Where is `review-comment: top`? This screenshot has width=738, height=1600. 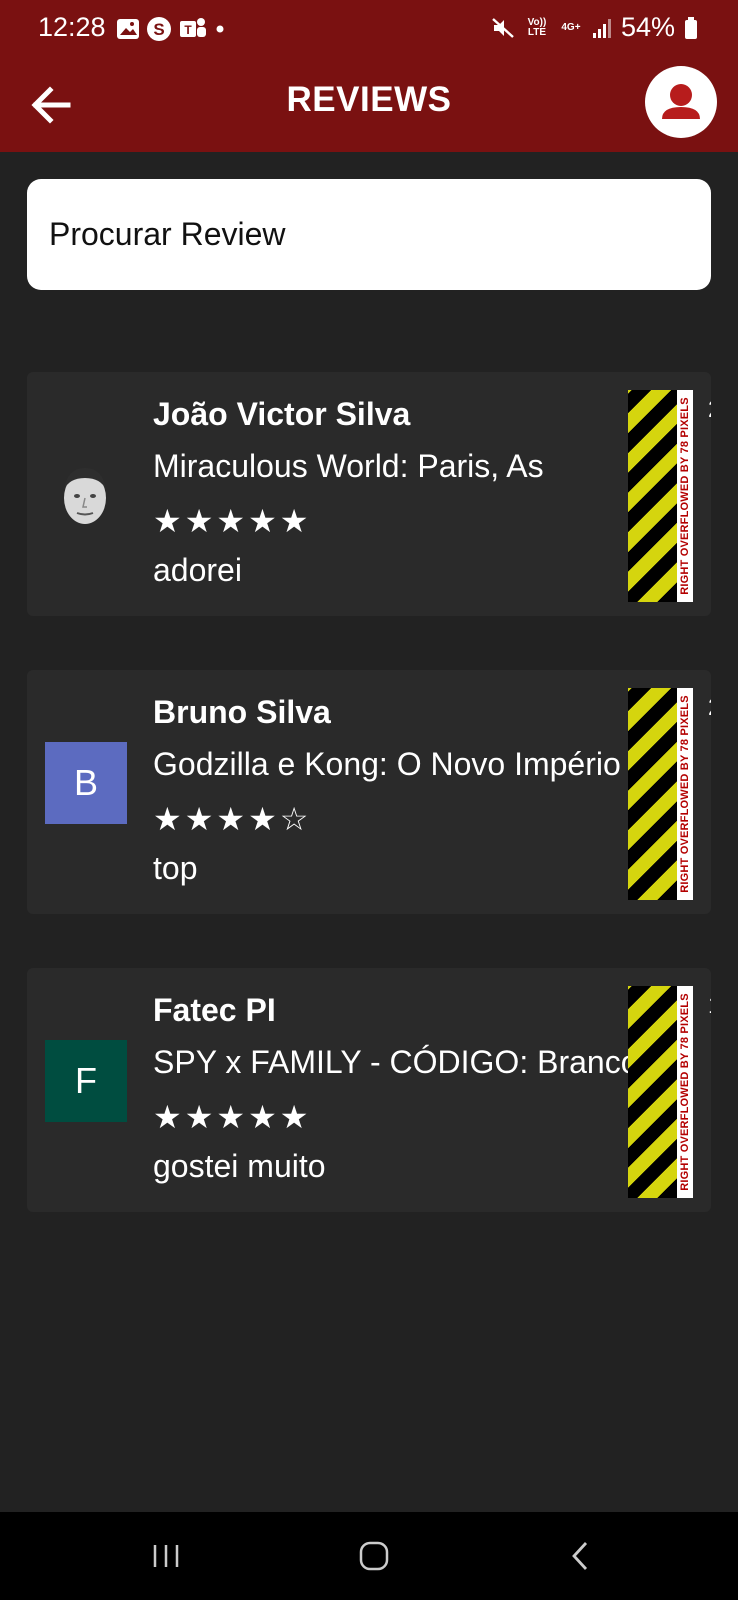 review-comment: top is located at coordinates (175, 868).